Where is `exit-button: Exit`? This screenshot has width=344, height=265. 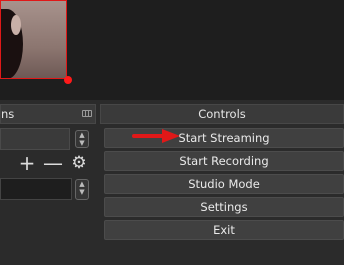
exit-button: Exit is located at coordinates (224, 230).